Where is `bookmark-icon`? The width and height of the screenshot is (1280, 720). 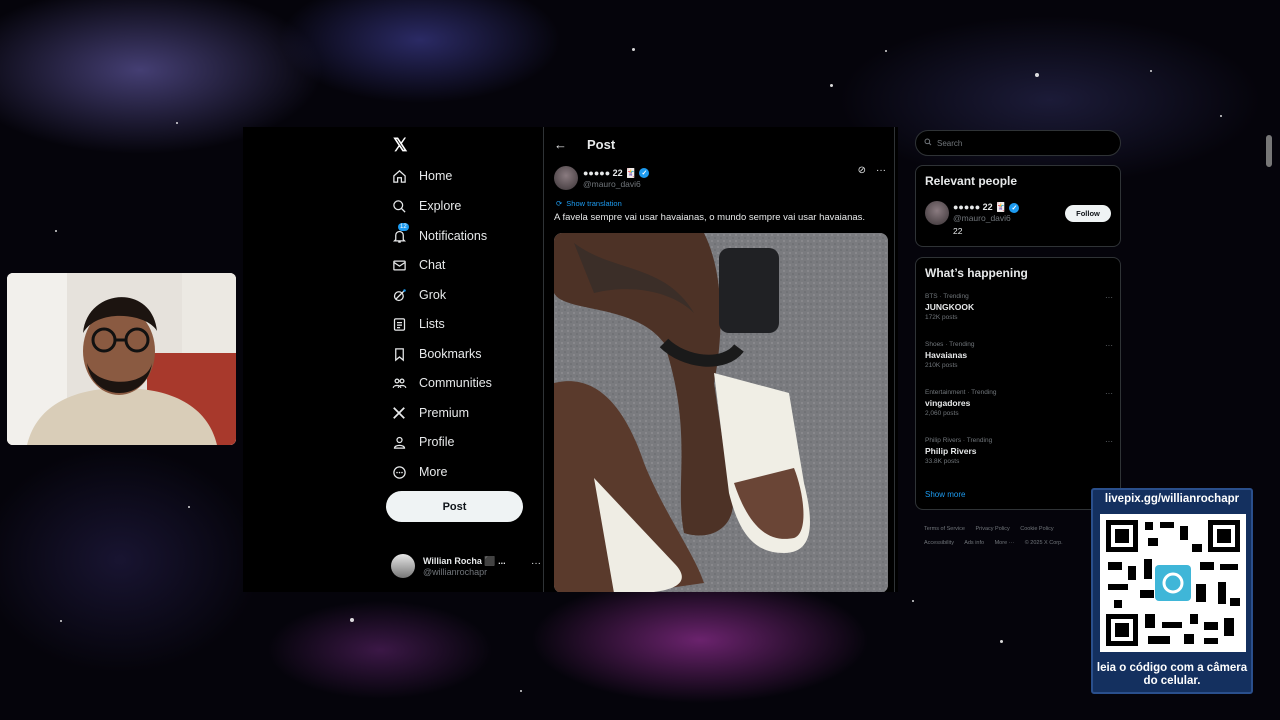 bookmark-icon is located at coordinates (399, 354).